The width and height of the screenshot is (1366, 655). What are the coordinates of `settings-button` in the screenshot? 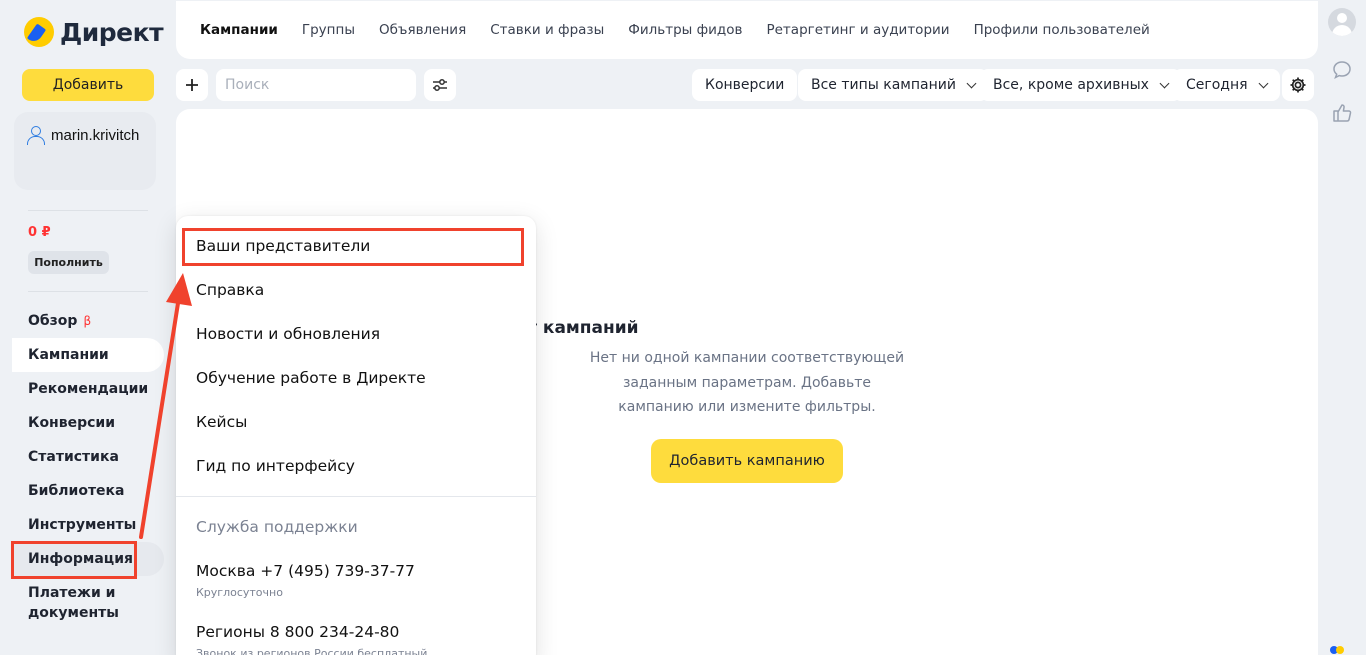 It's located at (1298, 85).